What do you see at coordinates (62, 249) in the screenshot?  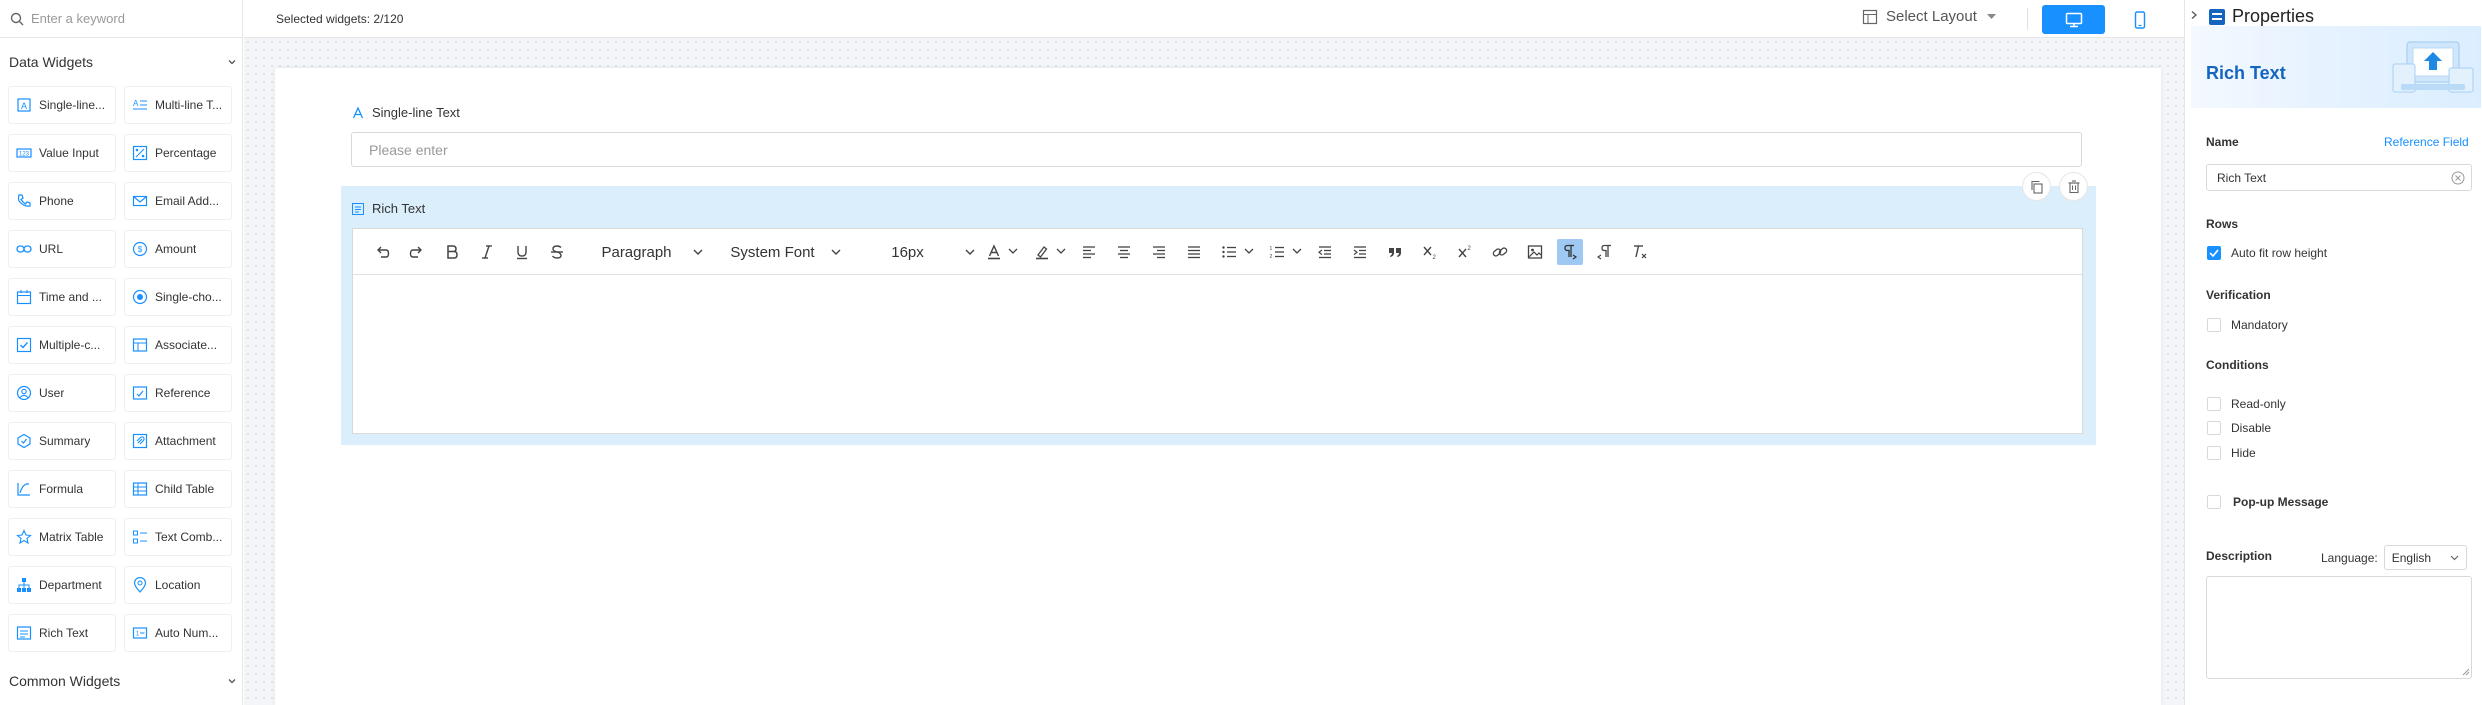 I see `widget-item: URL` at bounding box center [62, 249].